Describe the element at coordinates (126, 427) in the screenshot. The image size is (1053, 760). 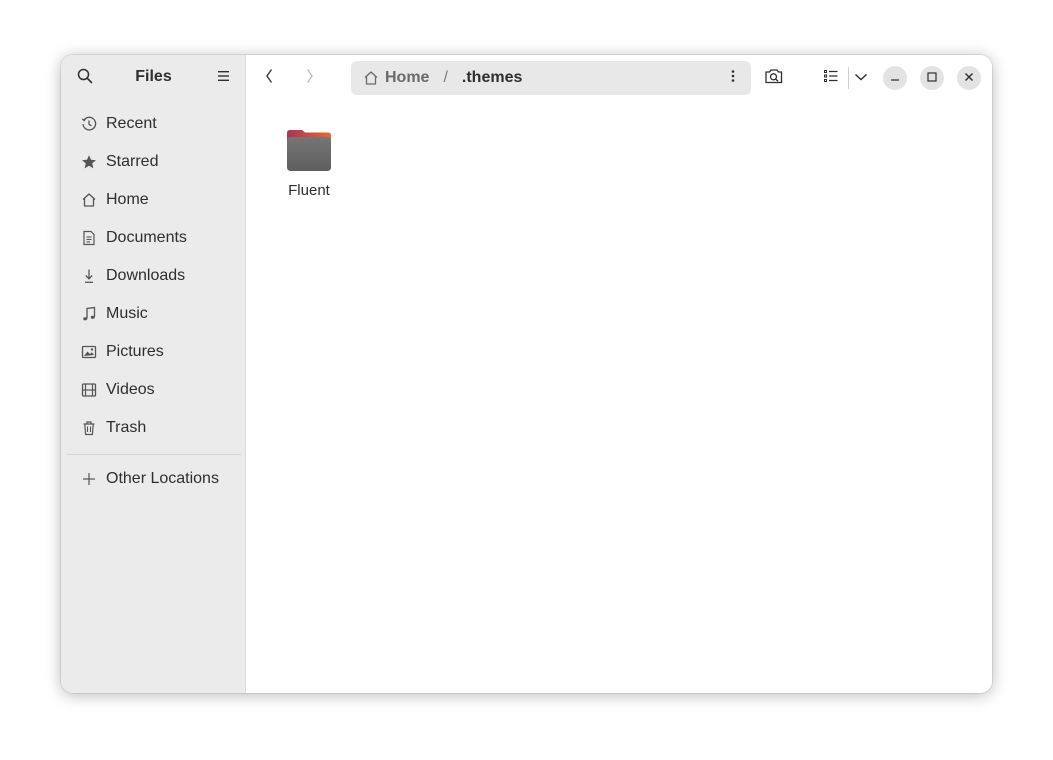
I see `sidebar-item-label: Trash` at that location.